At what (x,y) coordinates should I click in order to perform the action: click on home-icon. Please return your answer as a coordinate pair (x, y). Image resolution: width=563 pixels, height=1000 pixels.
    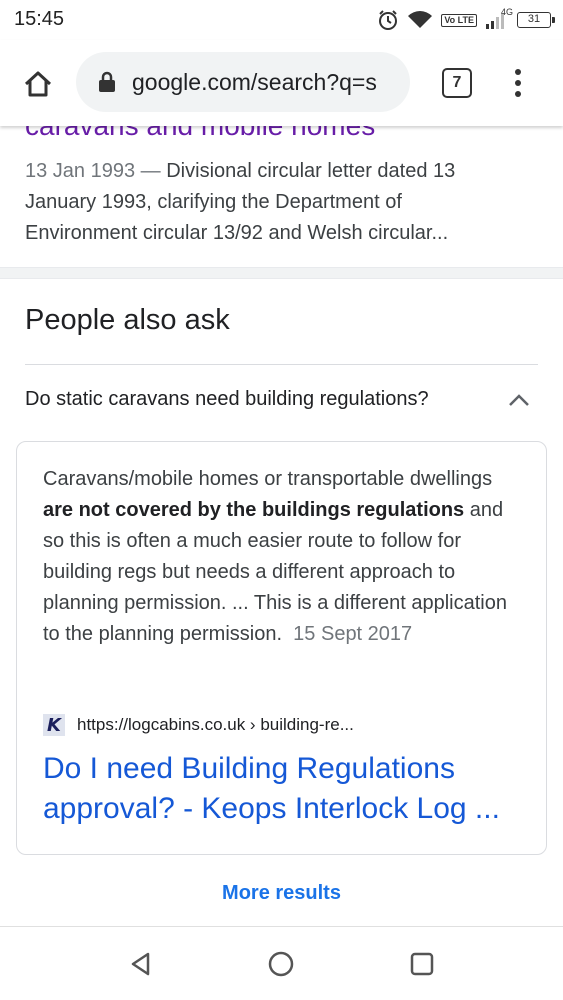
    Looking at the image, I should click on (38, 84).